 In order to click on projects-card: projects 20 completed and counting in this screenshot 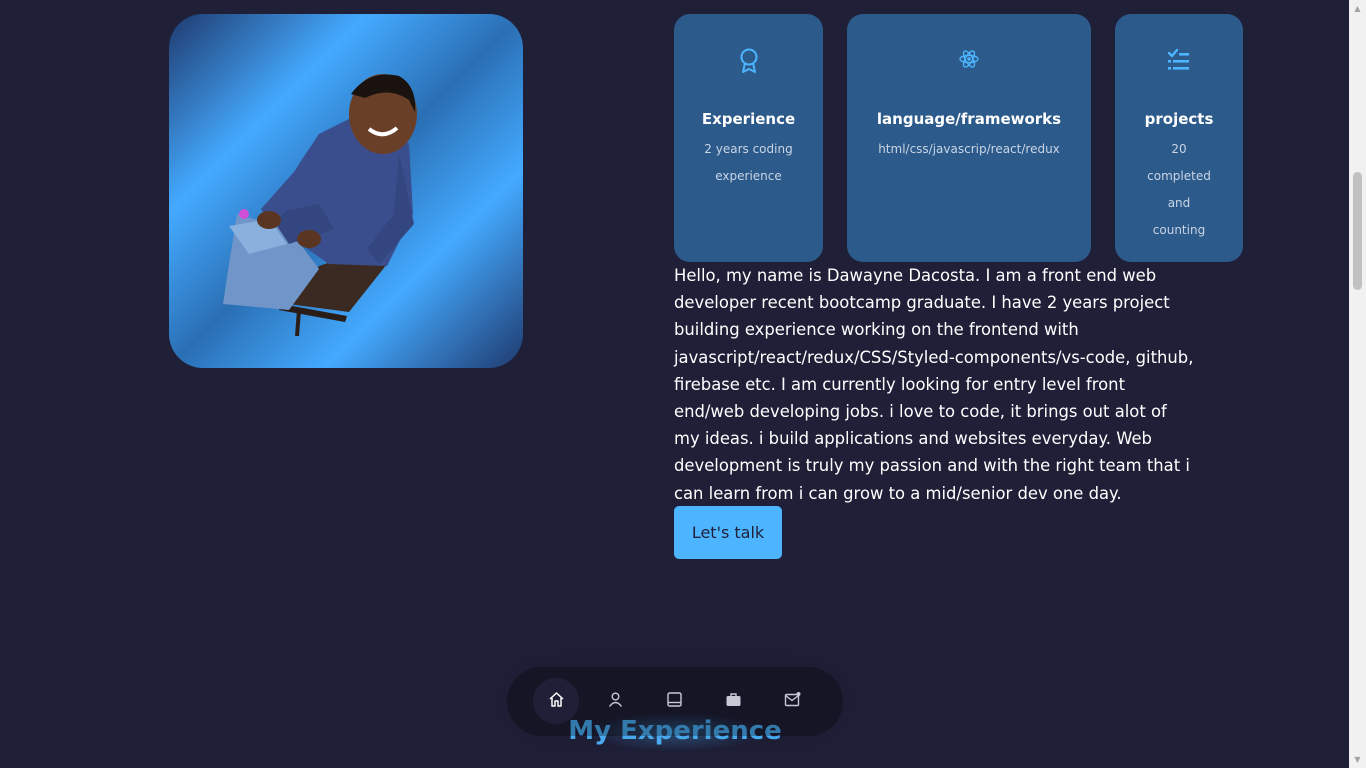, I will do `click(1179, 138)`.